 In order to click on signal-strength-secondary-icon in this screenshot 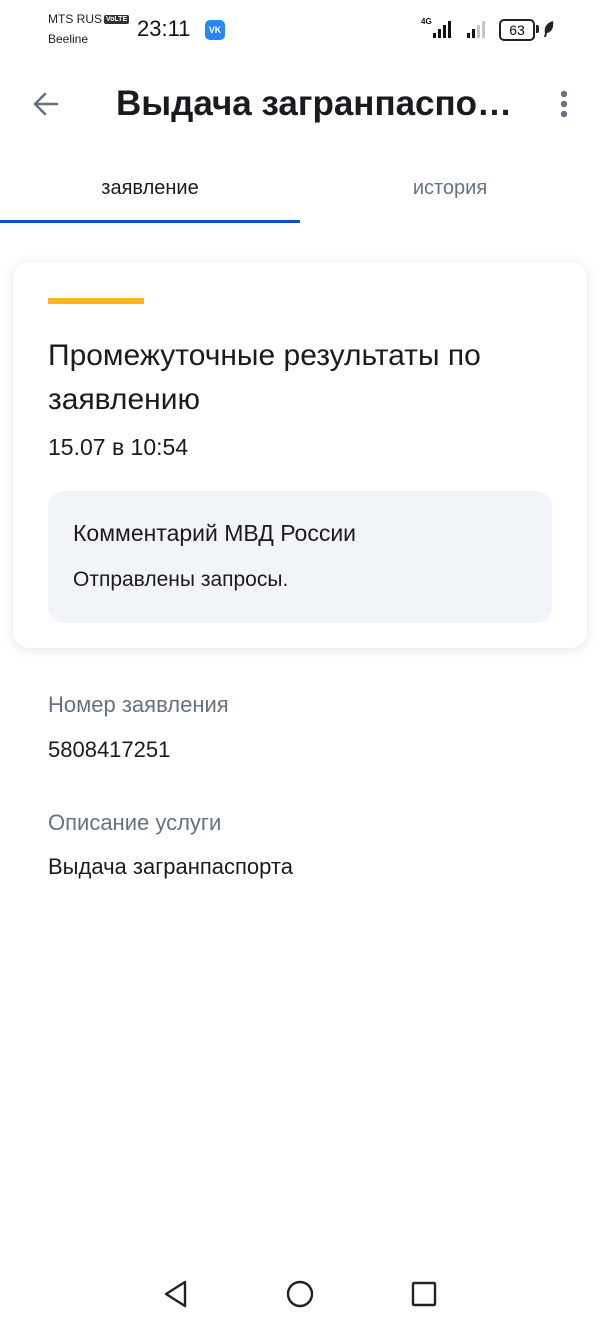, I will do `click(476, 28)`.